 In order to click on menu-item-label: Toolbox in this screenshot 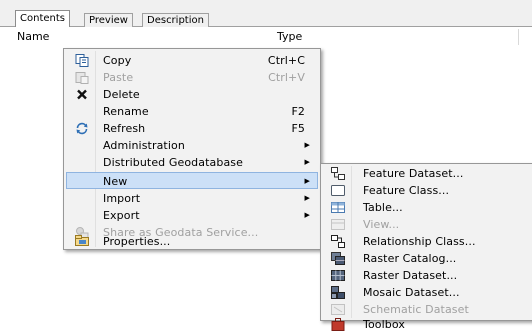, I will do `click(384, 324)`.